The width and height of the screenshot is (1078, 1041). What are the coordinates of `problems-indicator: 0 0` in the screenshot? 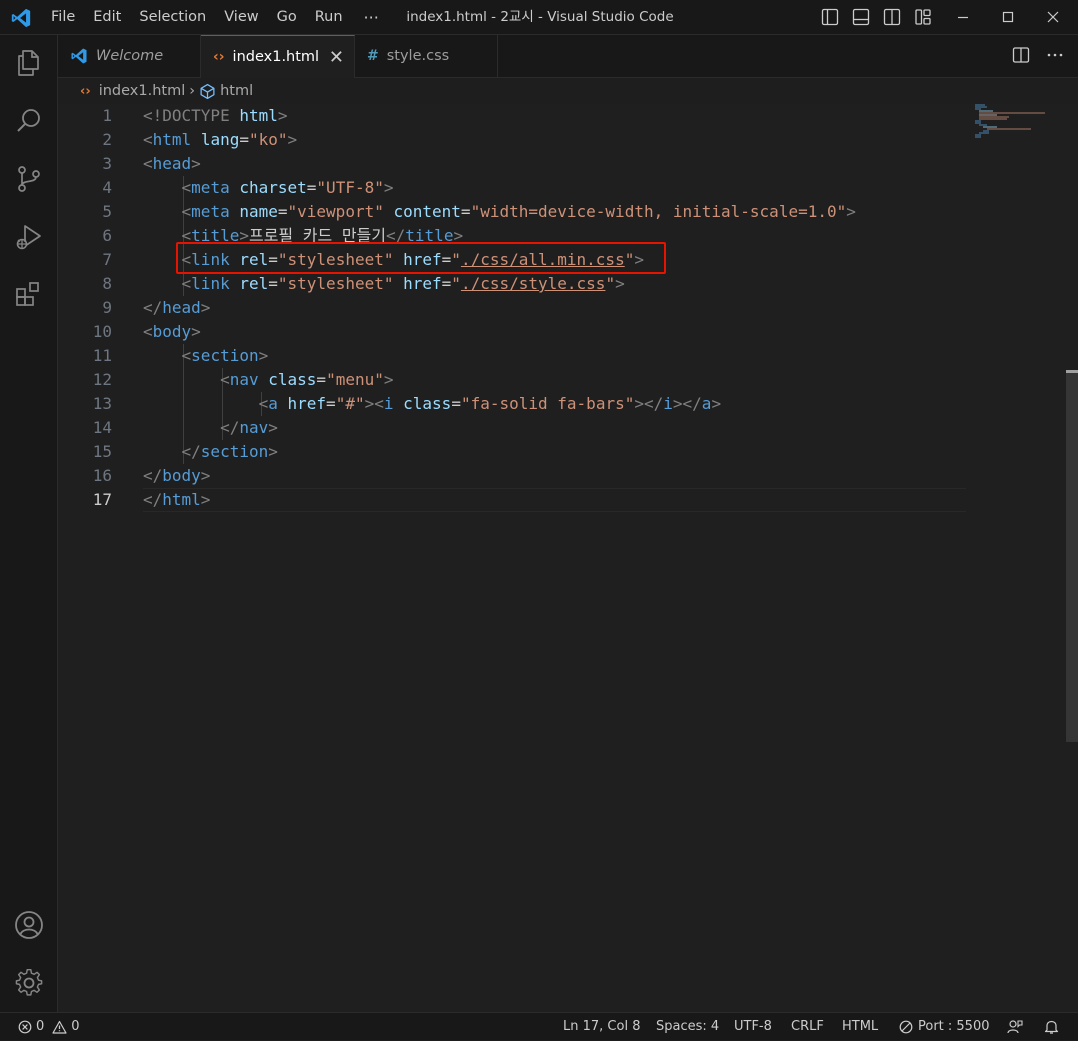 It's located at (49, 1027).